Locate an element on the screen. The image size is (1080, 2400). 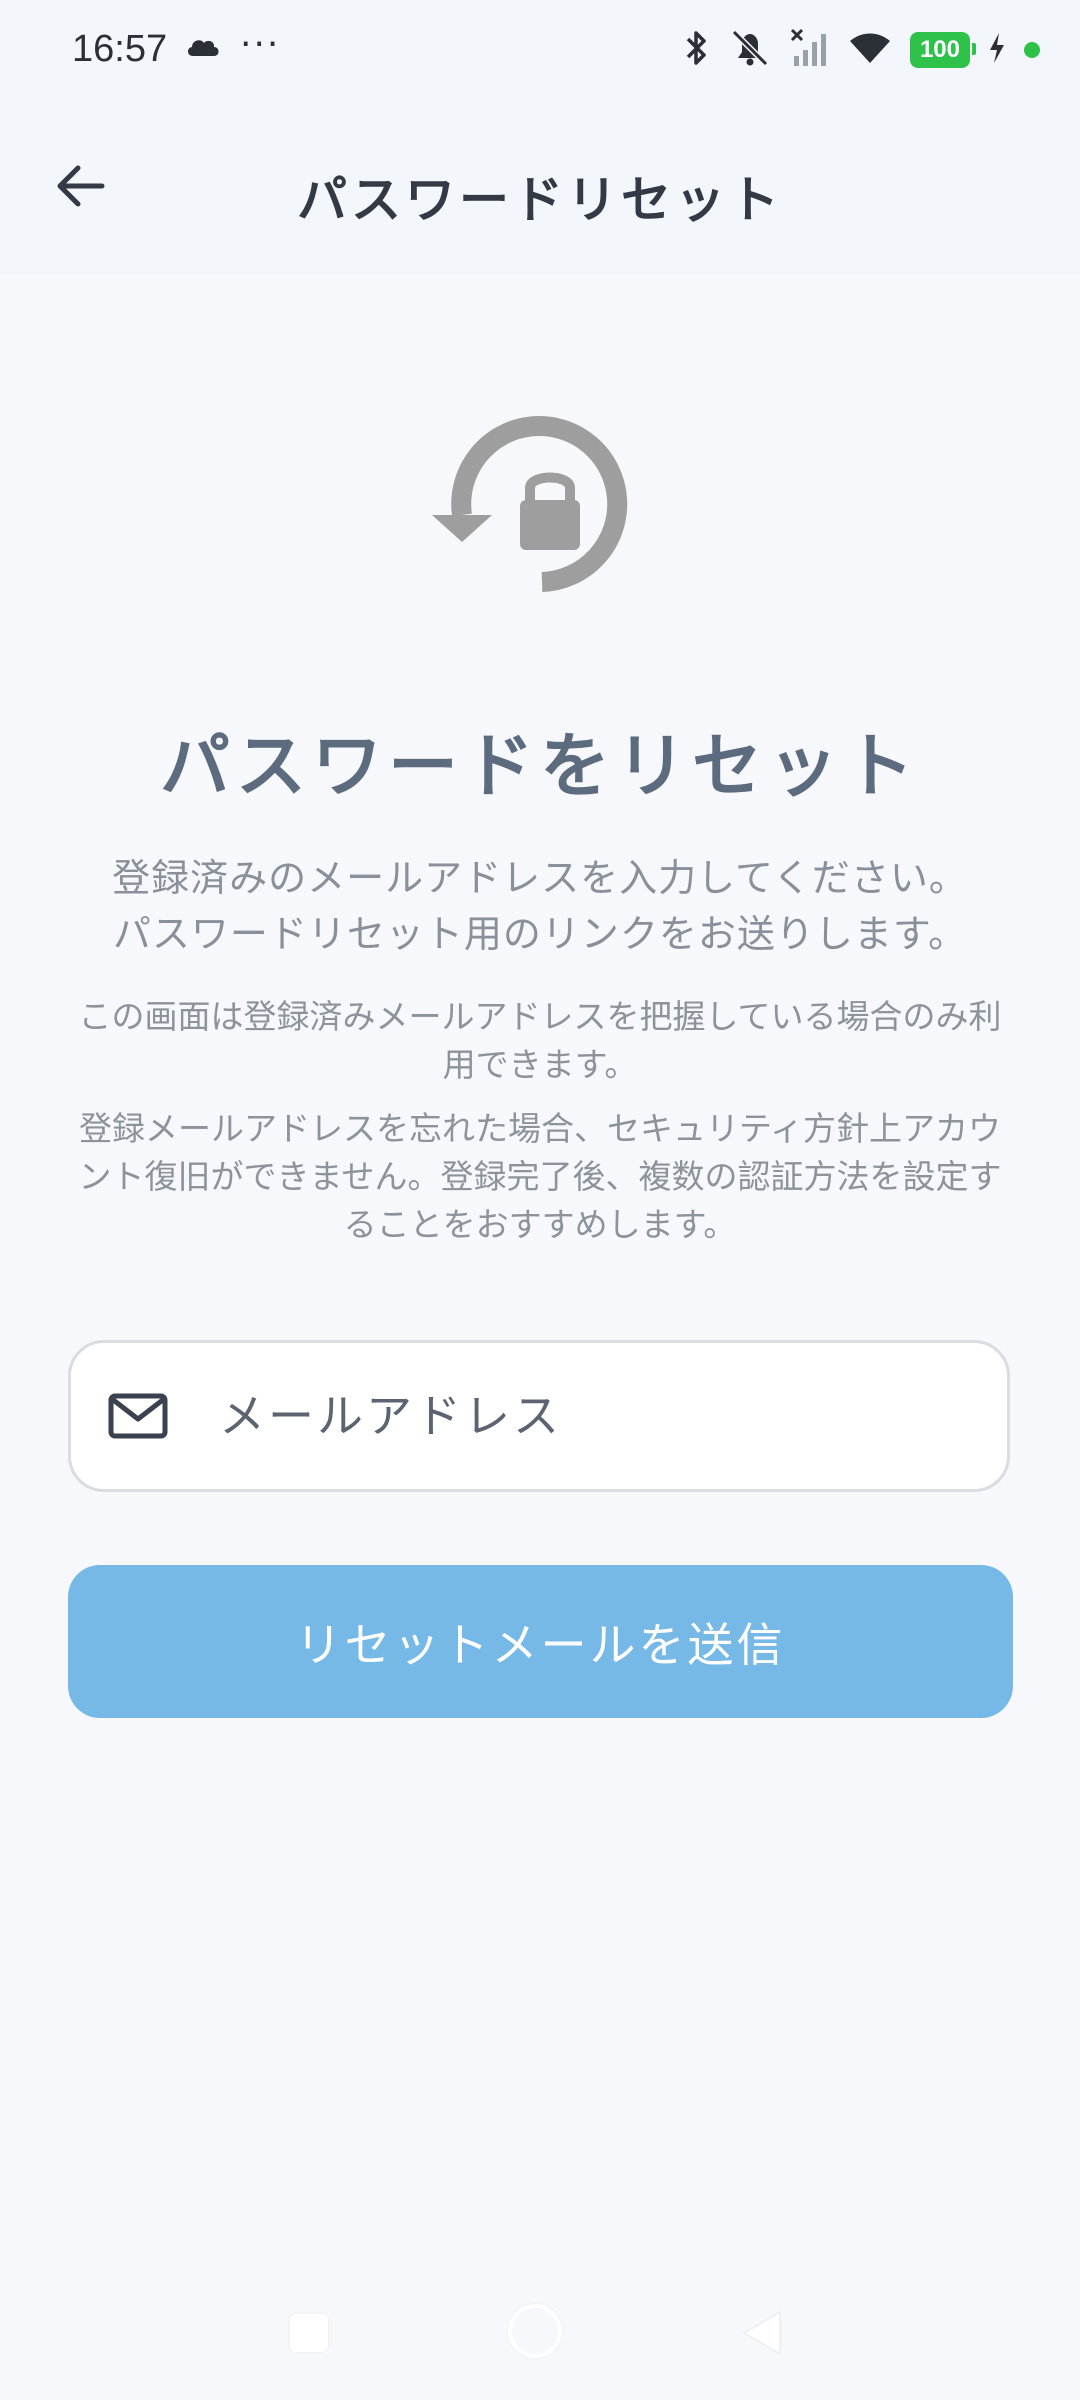
mail-icon is located at coordinates (138, 1416).